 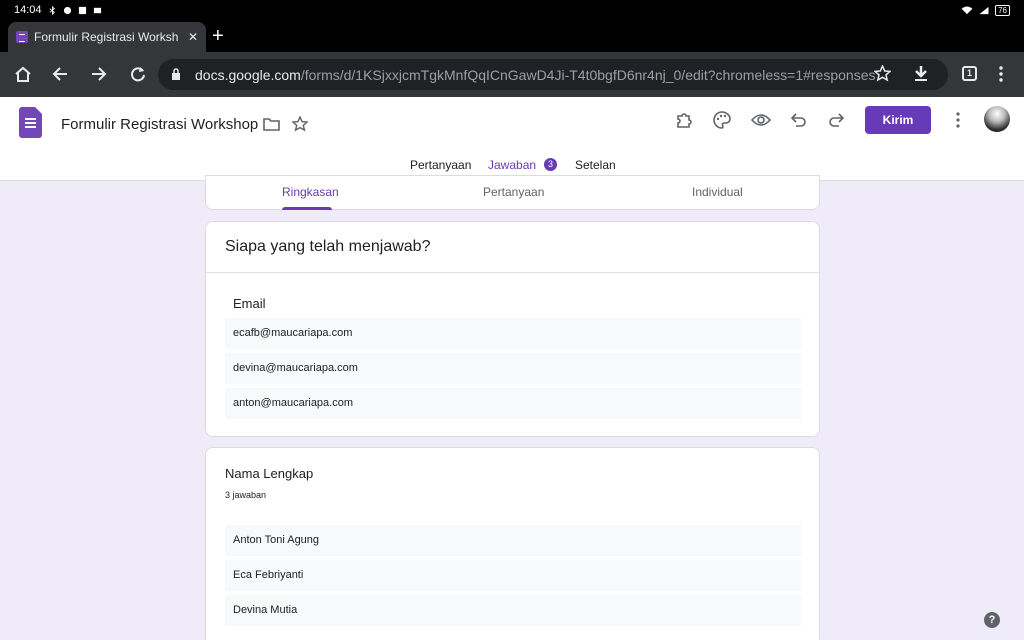 What do you see at coordinates (836, 119) in the screenshot?
I see `redo-icon` at bounding box center [836, 119].